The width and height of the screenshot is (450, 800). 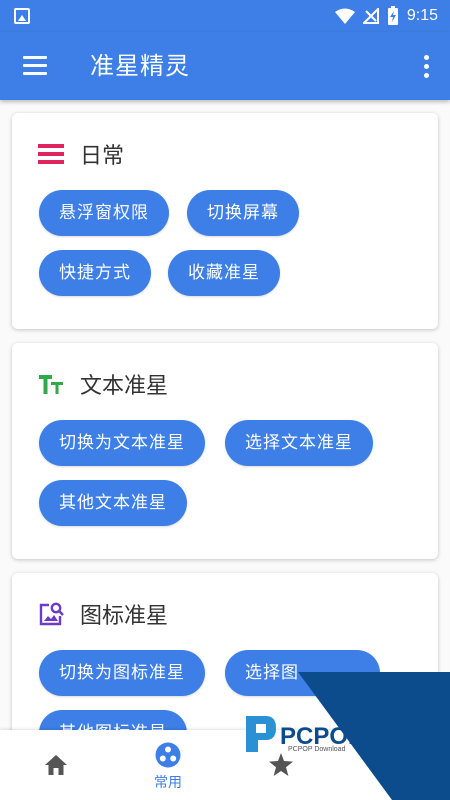 I want to click on list-icon, so click(x=51, y=154).